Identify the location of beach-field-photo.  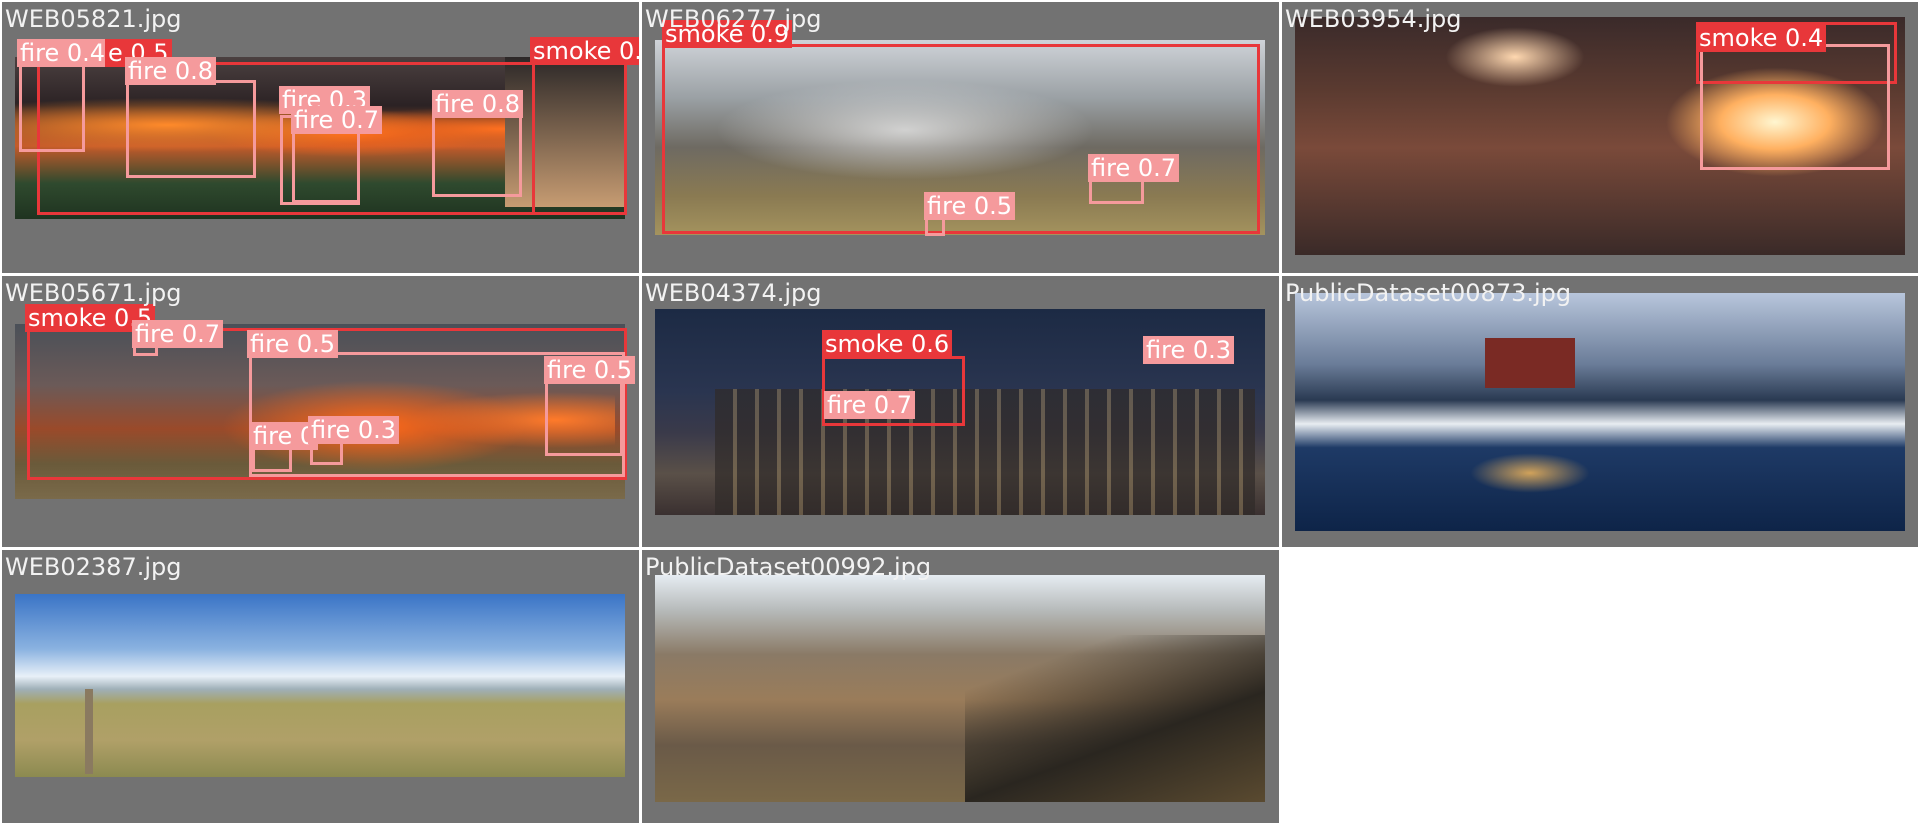
(320, 685).